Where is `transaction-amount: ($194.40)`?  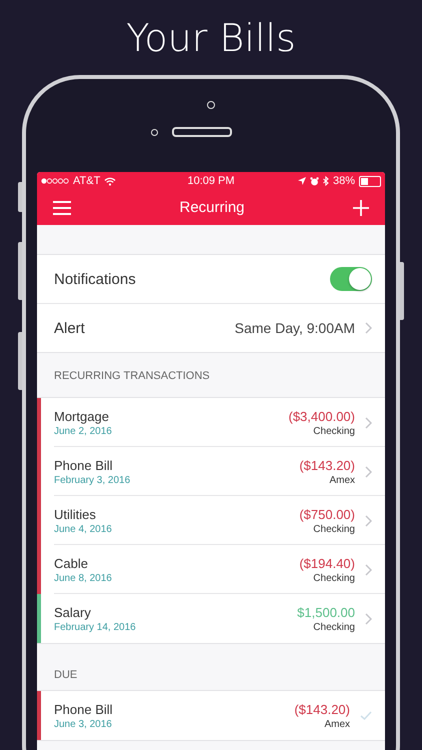
transaction-amount: ($194.40) is located at coordinates (327, 563).